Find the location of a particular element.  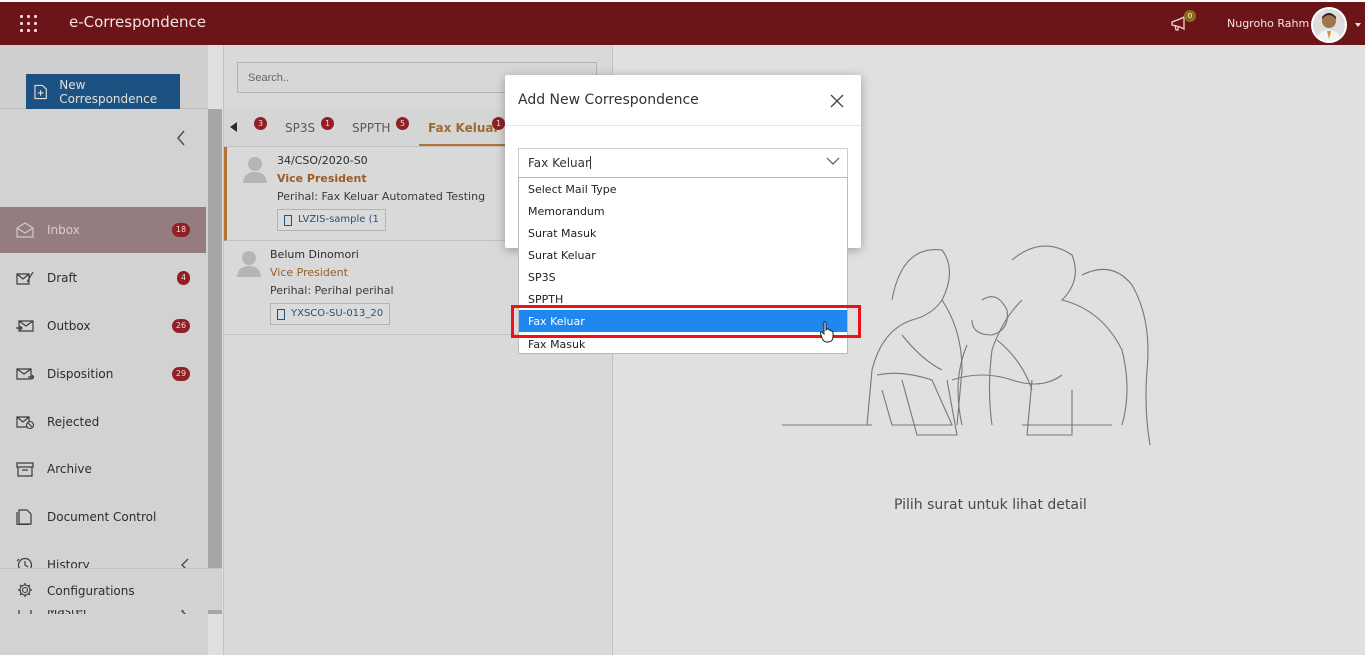

option-surat-masuk: Surat Masuk is located at coordinates (683, 233).